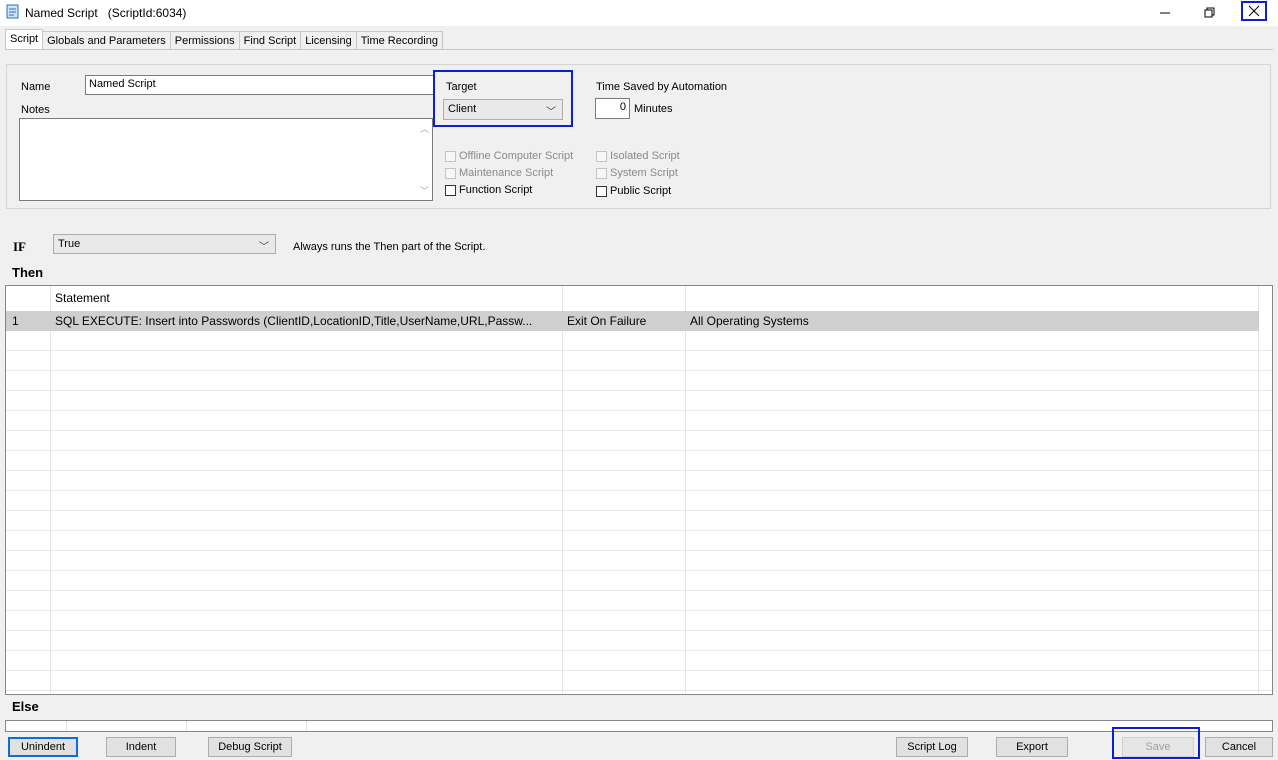 This screenshot has width=1278, height=760. I want to click on indent-button: Indent, so click(141, 747).